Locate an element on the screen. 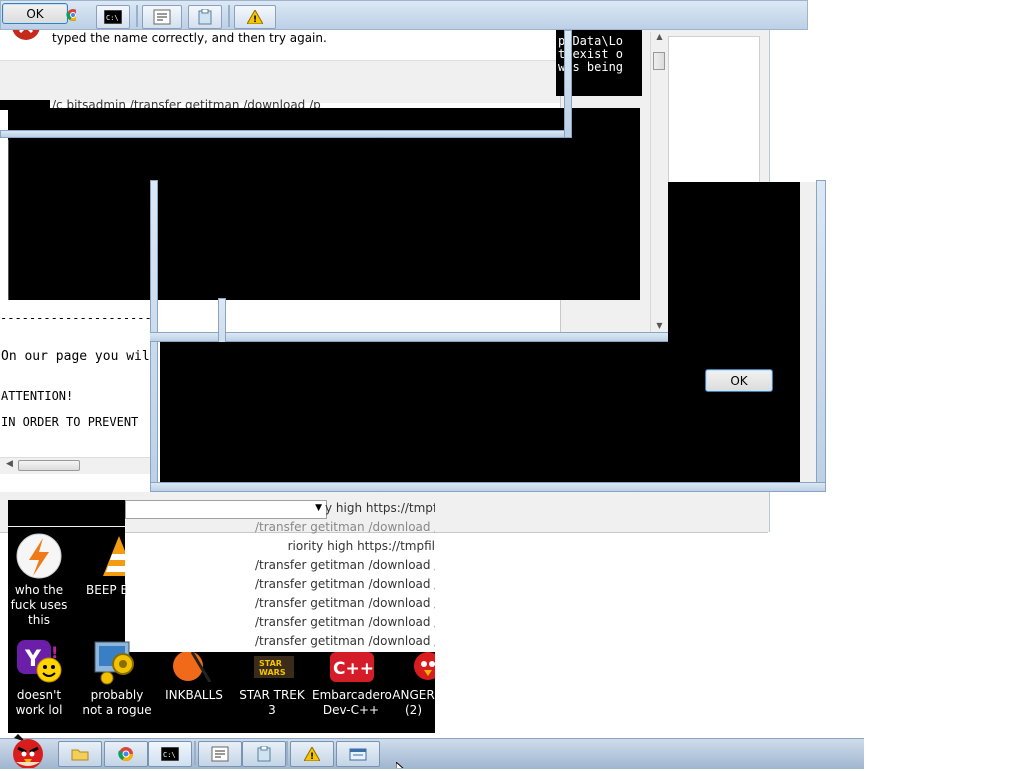  horizontal-scrollbar: ◀ is located at coordinates (75, 465).